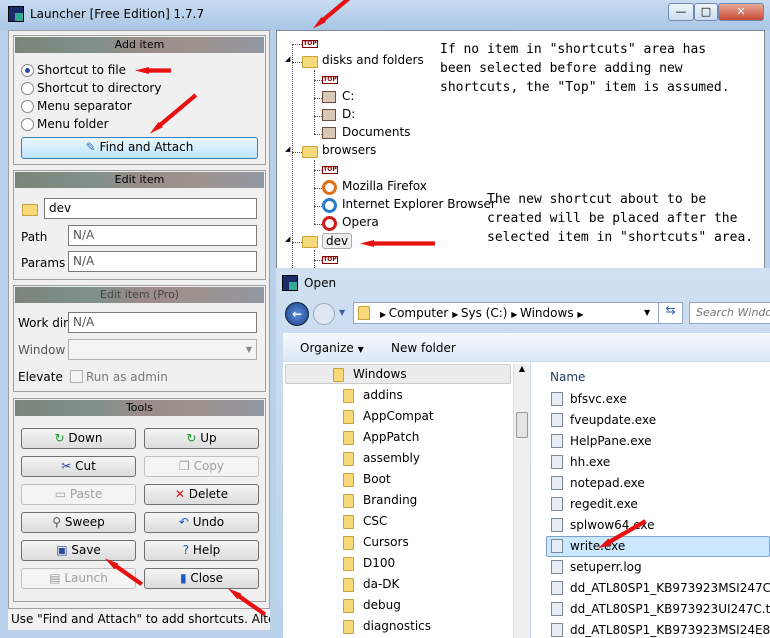 The height and width of the screenshot is (638, 770). What do you see at coordinates (146, 147) in the screenshot?
I see `find-and-attach-label: Find and Attach` at bounding box center [146, 147].